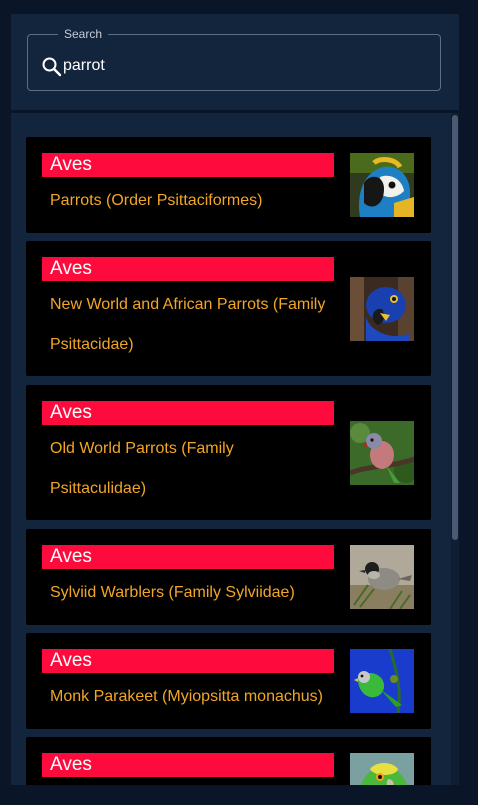 Image resolution: width=478 pixels, height=805 pixels. Describe the element at coordinates (455, 327) in the screenshot. I see `scrollbar-thumb` at that location.